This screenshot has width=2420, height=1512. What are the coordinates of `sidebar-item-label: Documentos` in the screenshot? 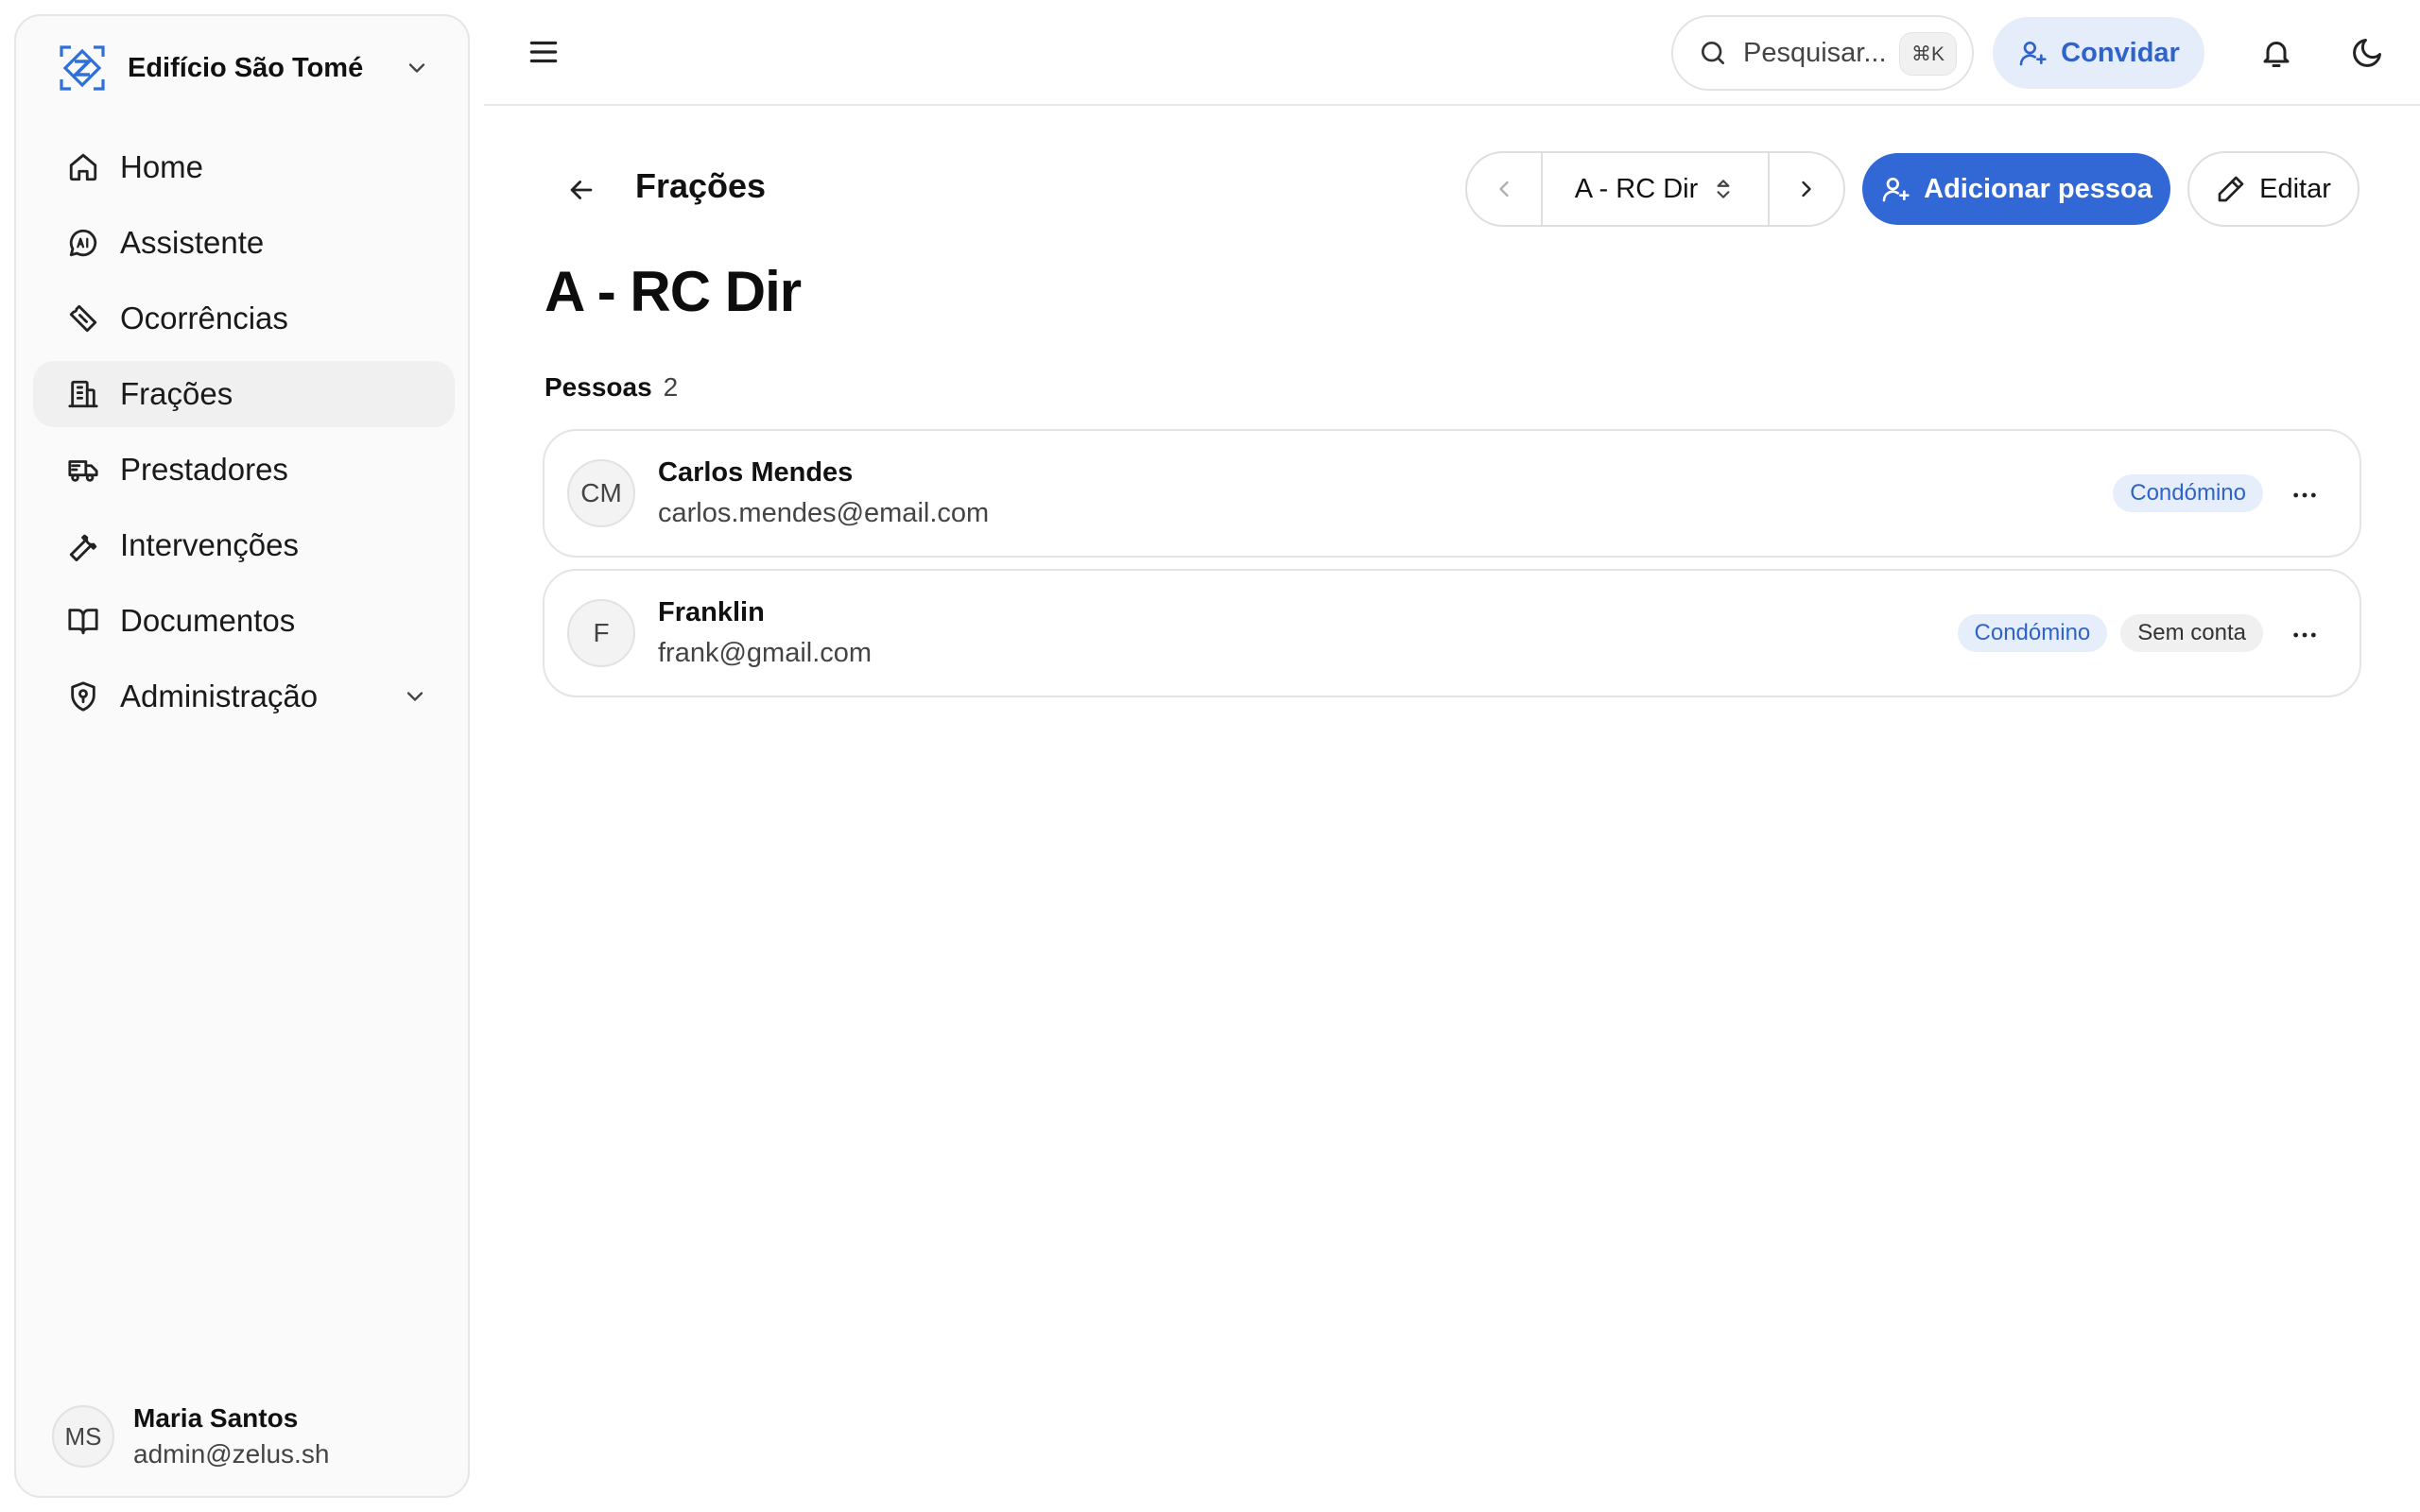 It's located at (208, 620).